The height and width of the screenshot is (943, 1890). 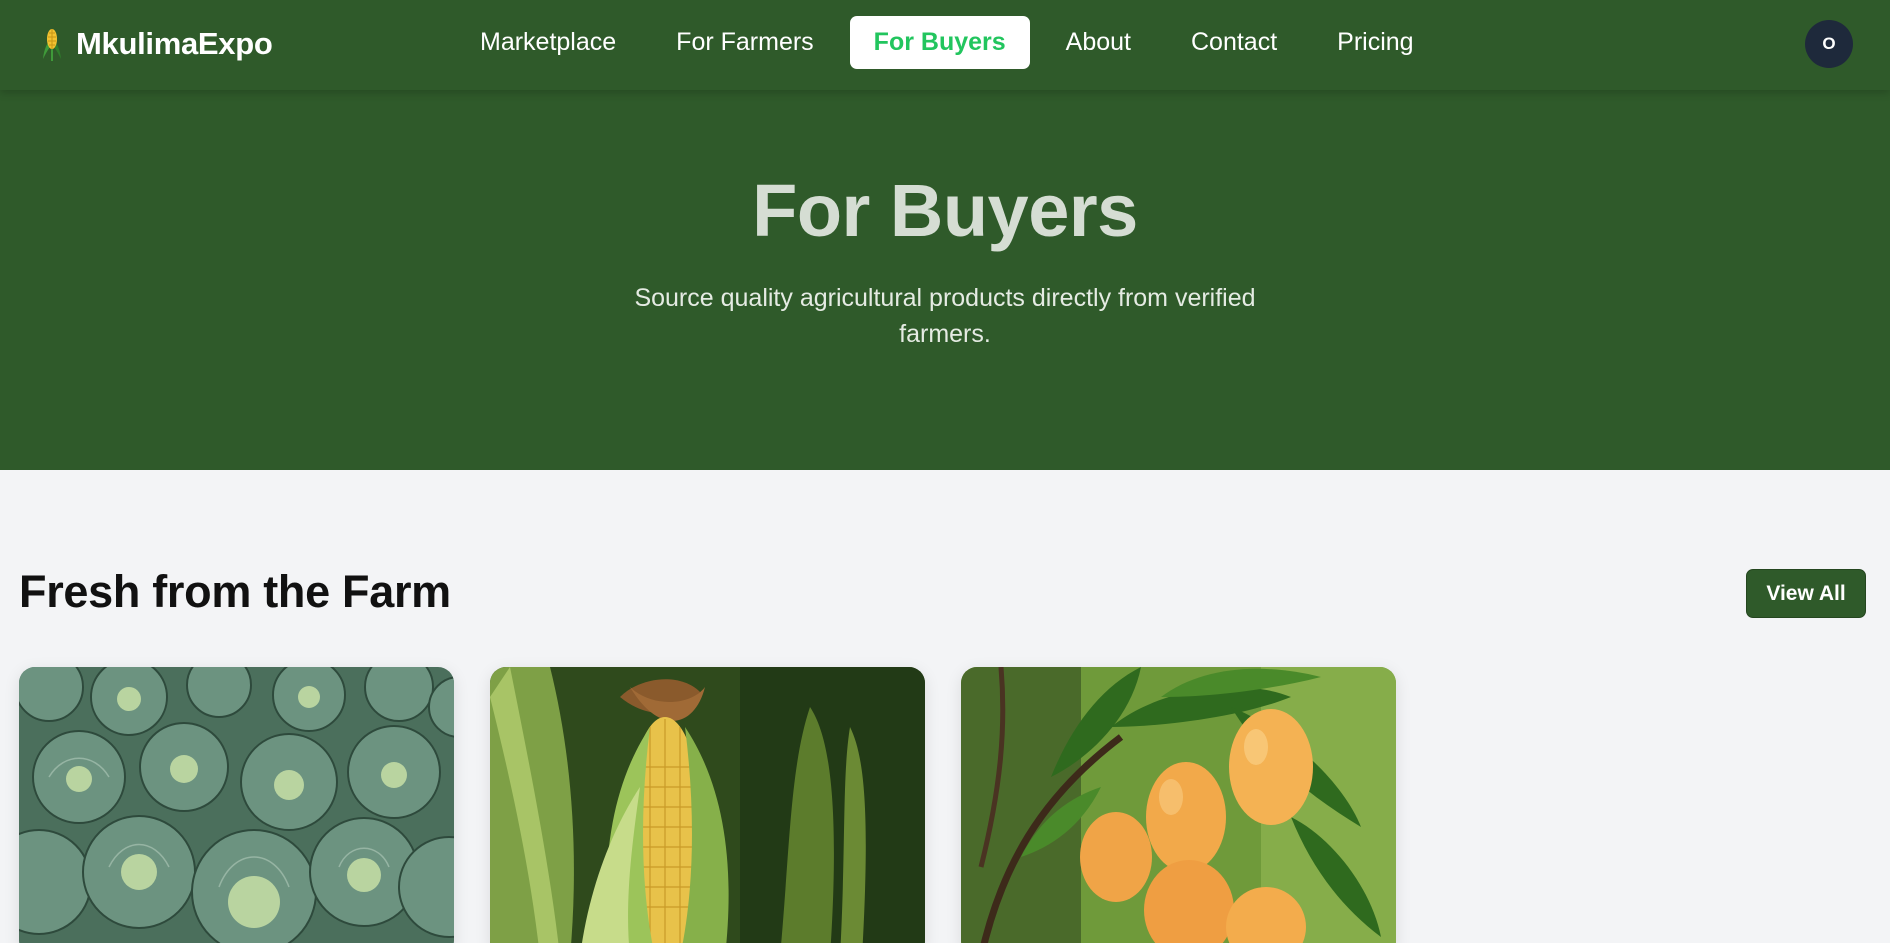 What do you see at coordinates (548, 42) in the screenshot?
I see `nav-link-marketplace: Marketplace` at bounding box center [548, 42].